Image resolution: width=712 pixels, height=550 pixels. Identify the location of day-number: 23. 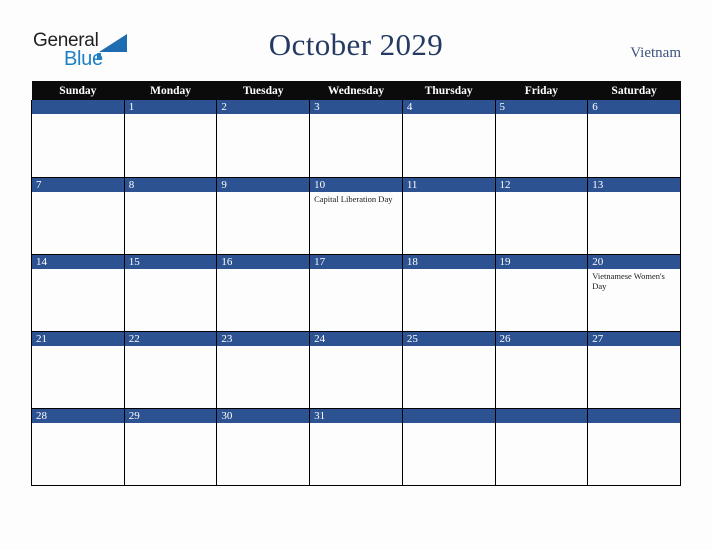
(263, 338).